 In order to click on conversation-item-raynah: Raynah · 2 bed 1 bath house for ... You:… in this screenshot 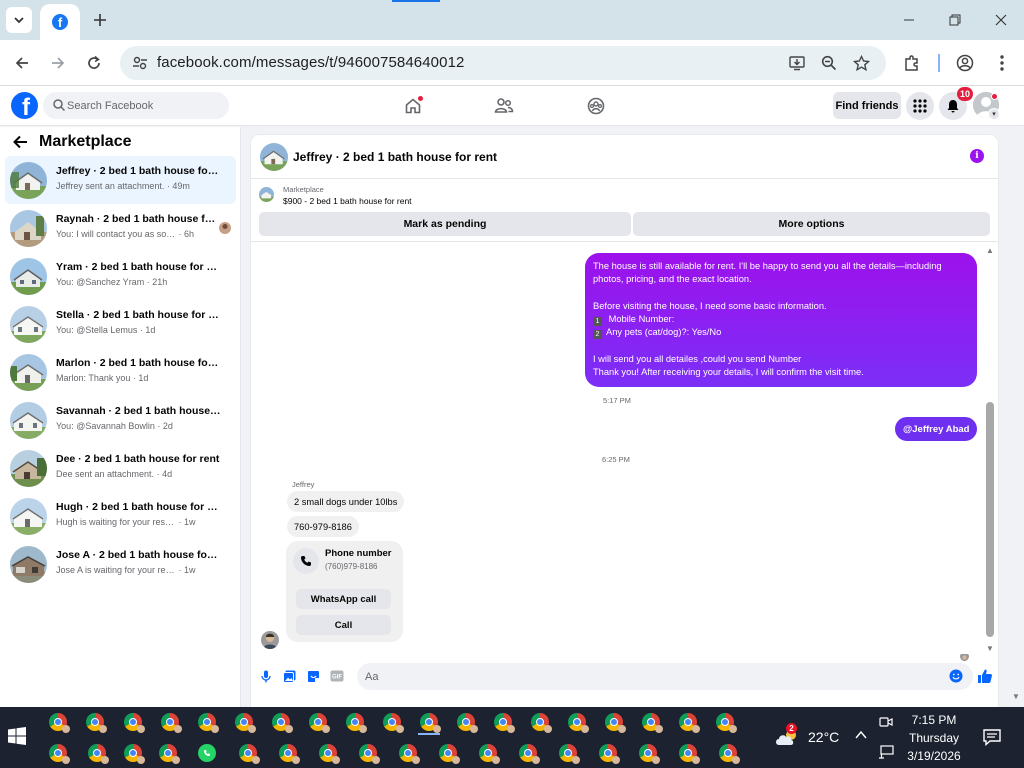, I will do `click(120, 228)`.